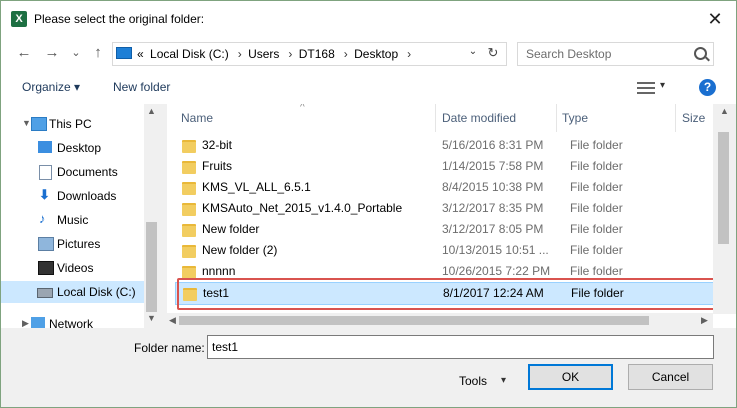 Image resolution: width=737 pixels, height=408 pixels. What do you see at coordinates (368, 87) in the screenshot?
I see `command-bar: Organize ▾ New folder ▾ ?` at bounding box center [368, 87].